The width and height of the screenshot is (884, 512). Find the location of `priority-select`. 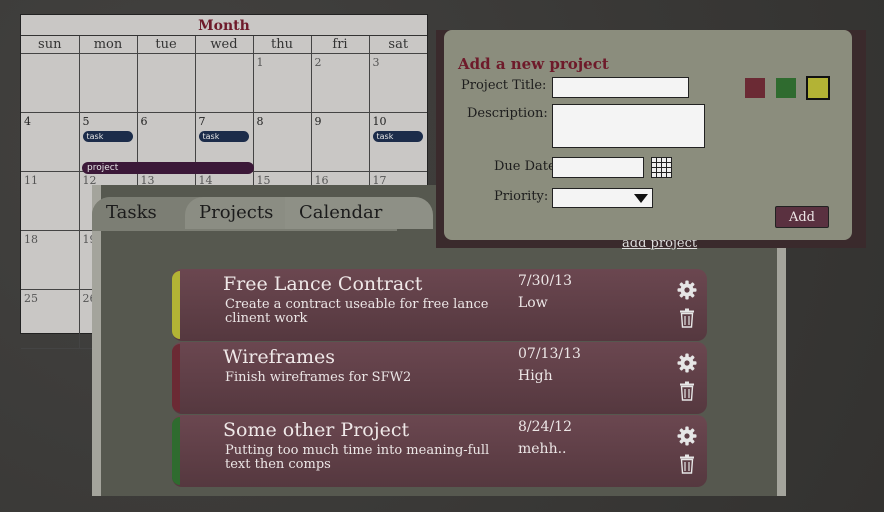

priority-select is located at coordinates (602, 198).